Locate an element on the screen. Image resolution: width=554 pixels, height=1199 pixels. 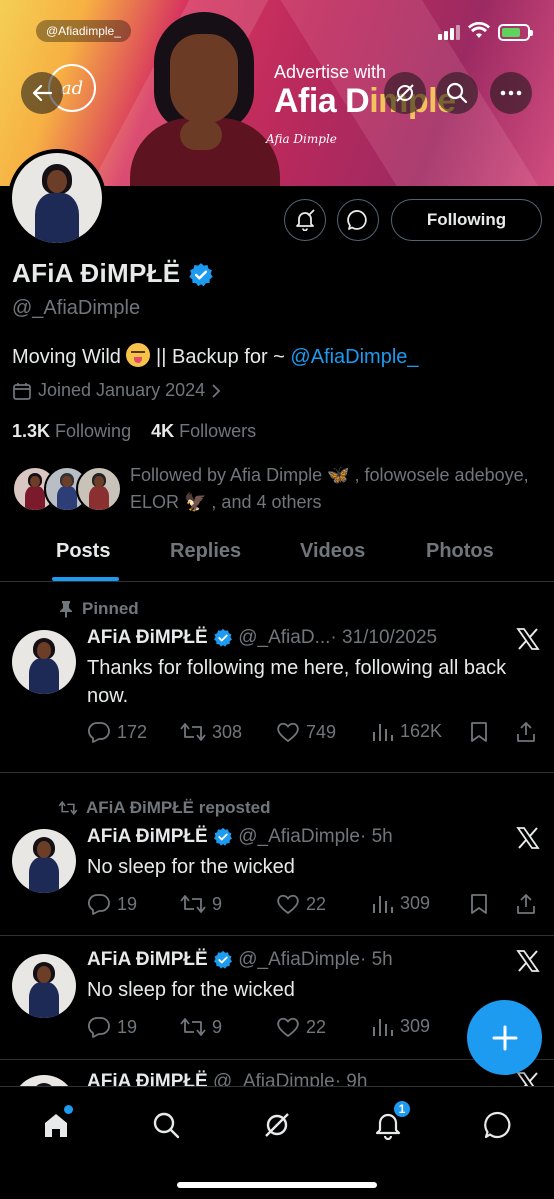
tab-posts: Posts is located at coordinates (83, 551).